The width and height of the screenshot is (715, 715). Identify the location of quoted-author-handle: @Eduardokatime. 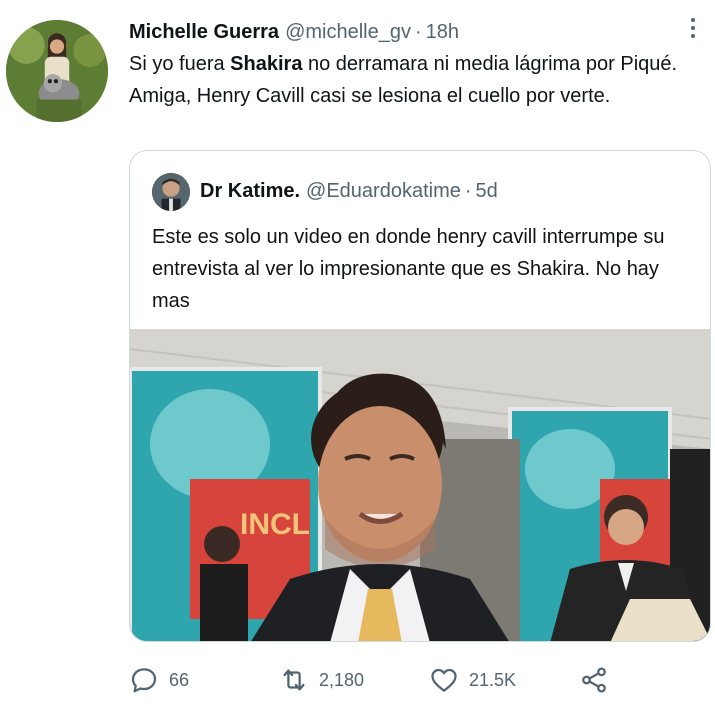
(383, 191).